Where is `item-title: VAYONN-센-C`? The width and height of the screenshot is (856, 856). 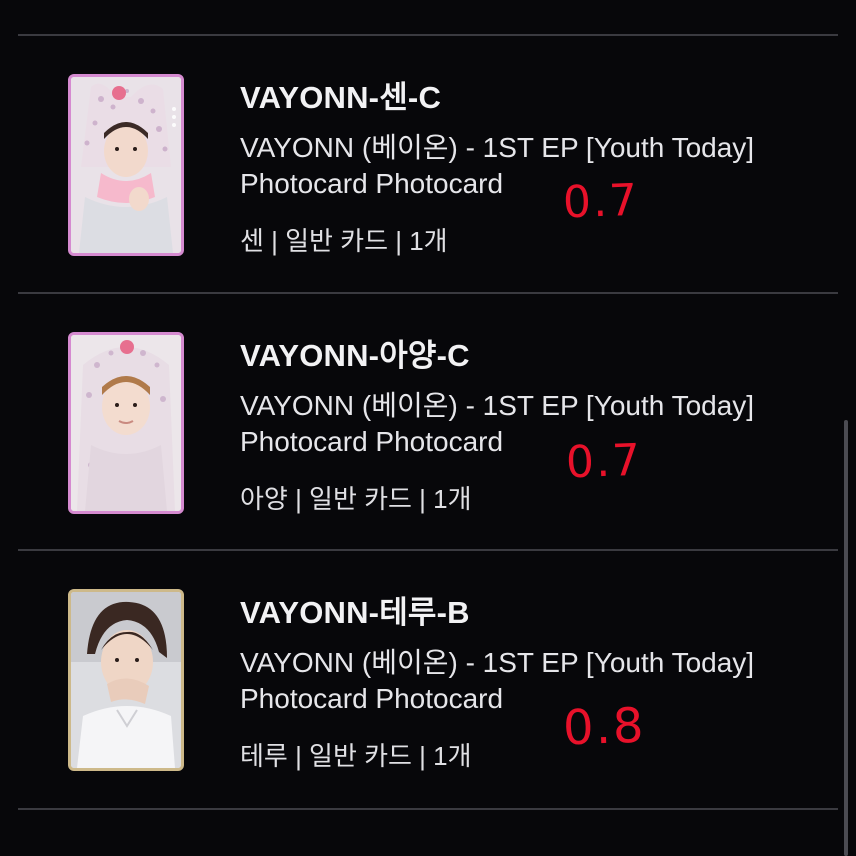
item-title: VAYONN-센-C is located at coordinates (340, 94).